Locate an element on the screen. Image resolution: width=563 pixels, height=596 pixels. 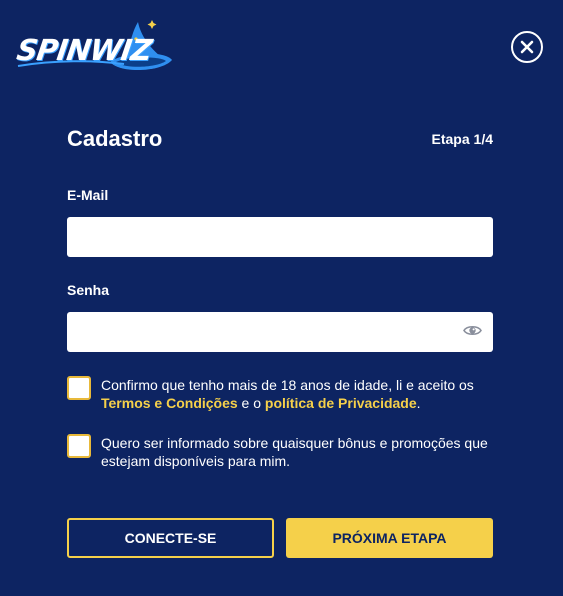
age-consent-checkbox is located at coordinates (79, 388).